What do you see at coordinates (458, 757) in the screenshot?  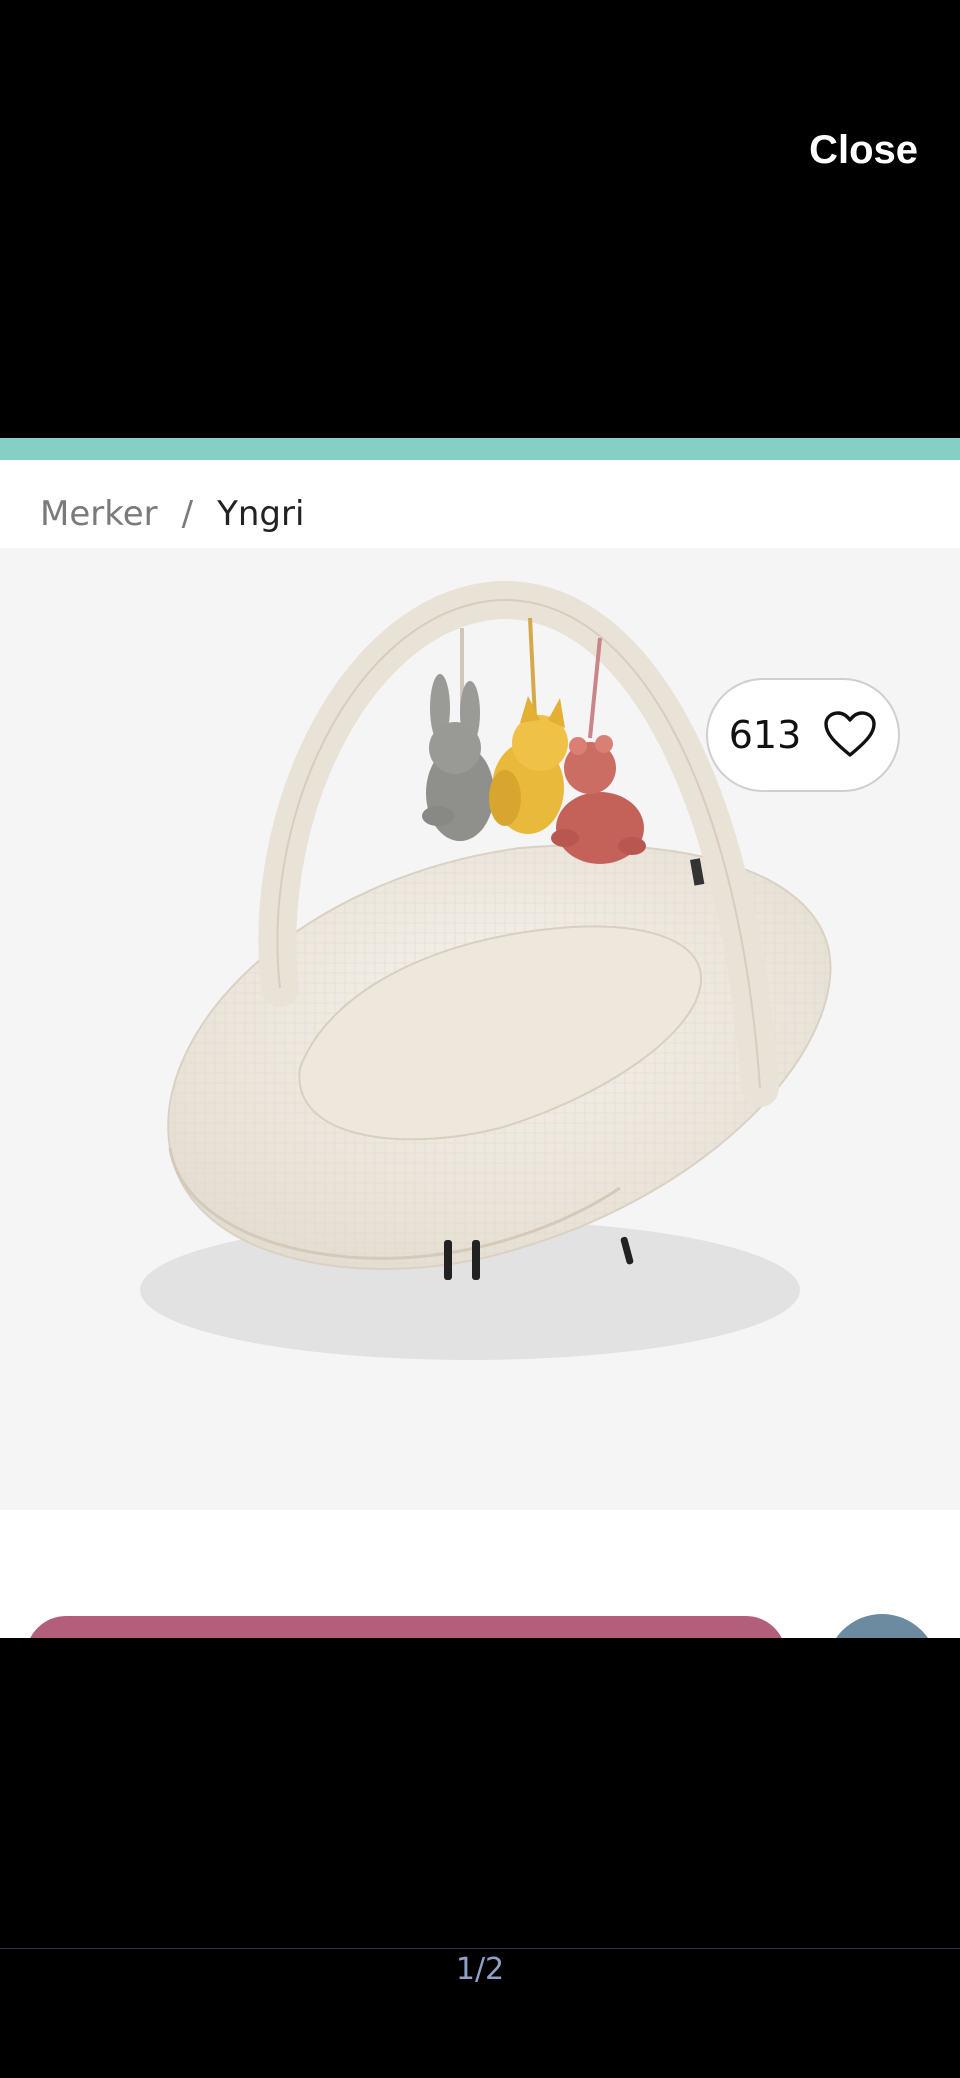 I see `grey-rabbit-toy` at bounding box center [458, 757].